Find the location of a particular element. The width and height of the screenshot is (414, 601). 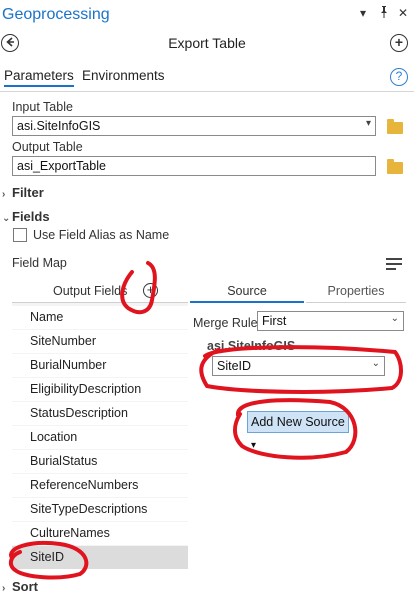

output-table-field: asi_ExportTable is located at coordinates (194, 166).